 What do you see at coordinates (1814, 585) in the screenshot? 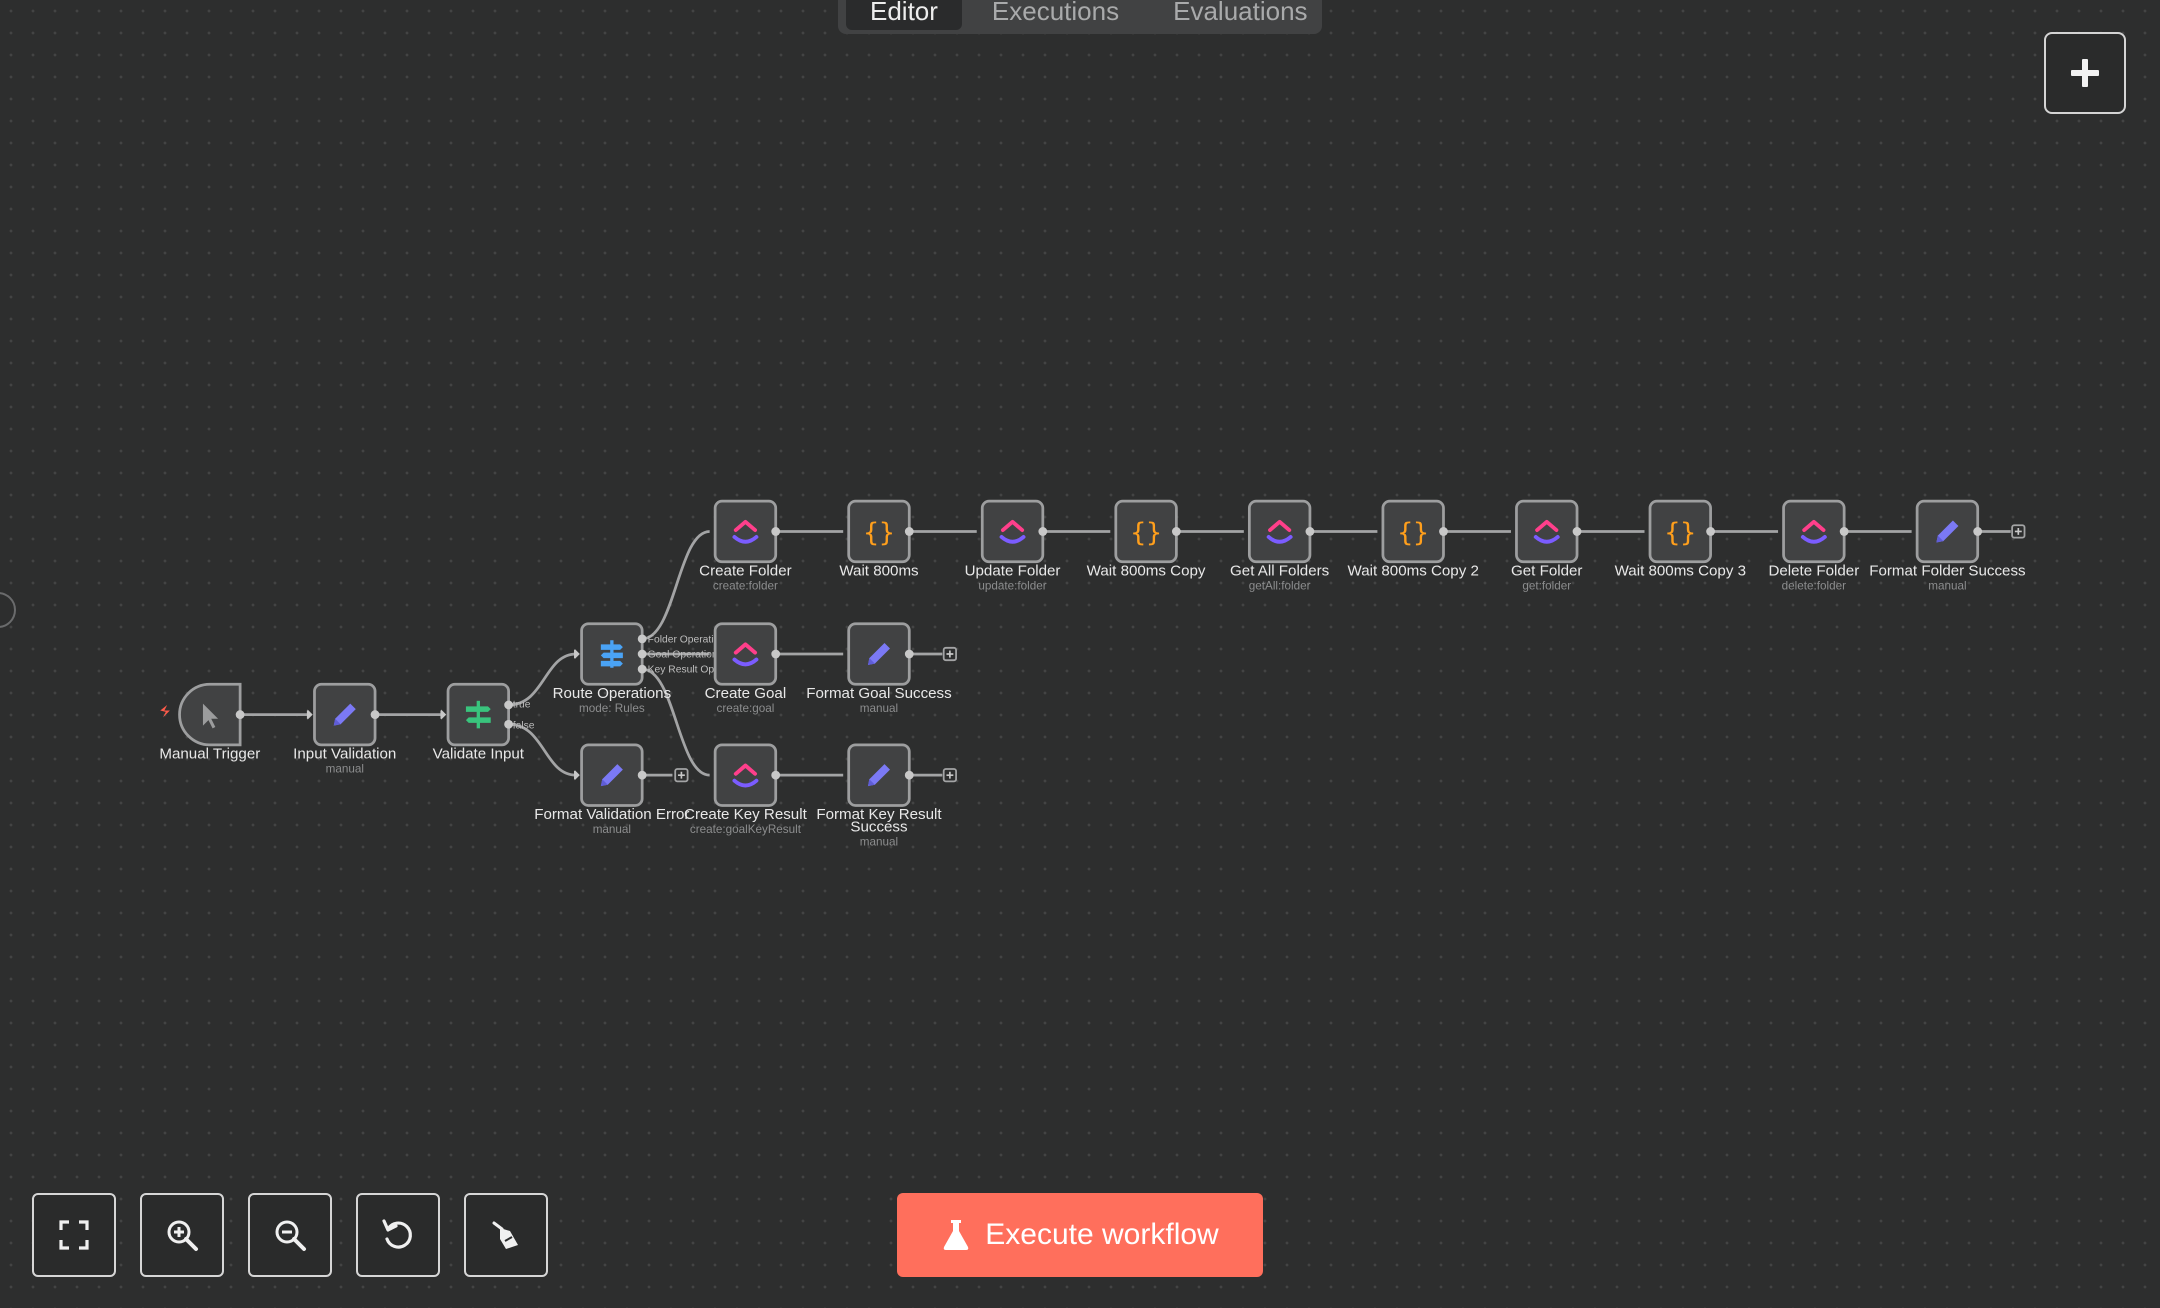
I see `node-sublabel: delete:folder` at bounding box center [1814, 585].